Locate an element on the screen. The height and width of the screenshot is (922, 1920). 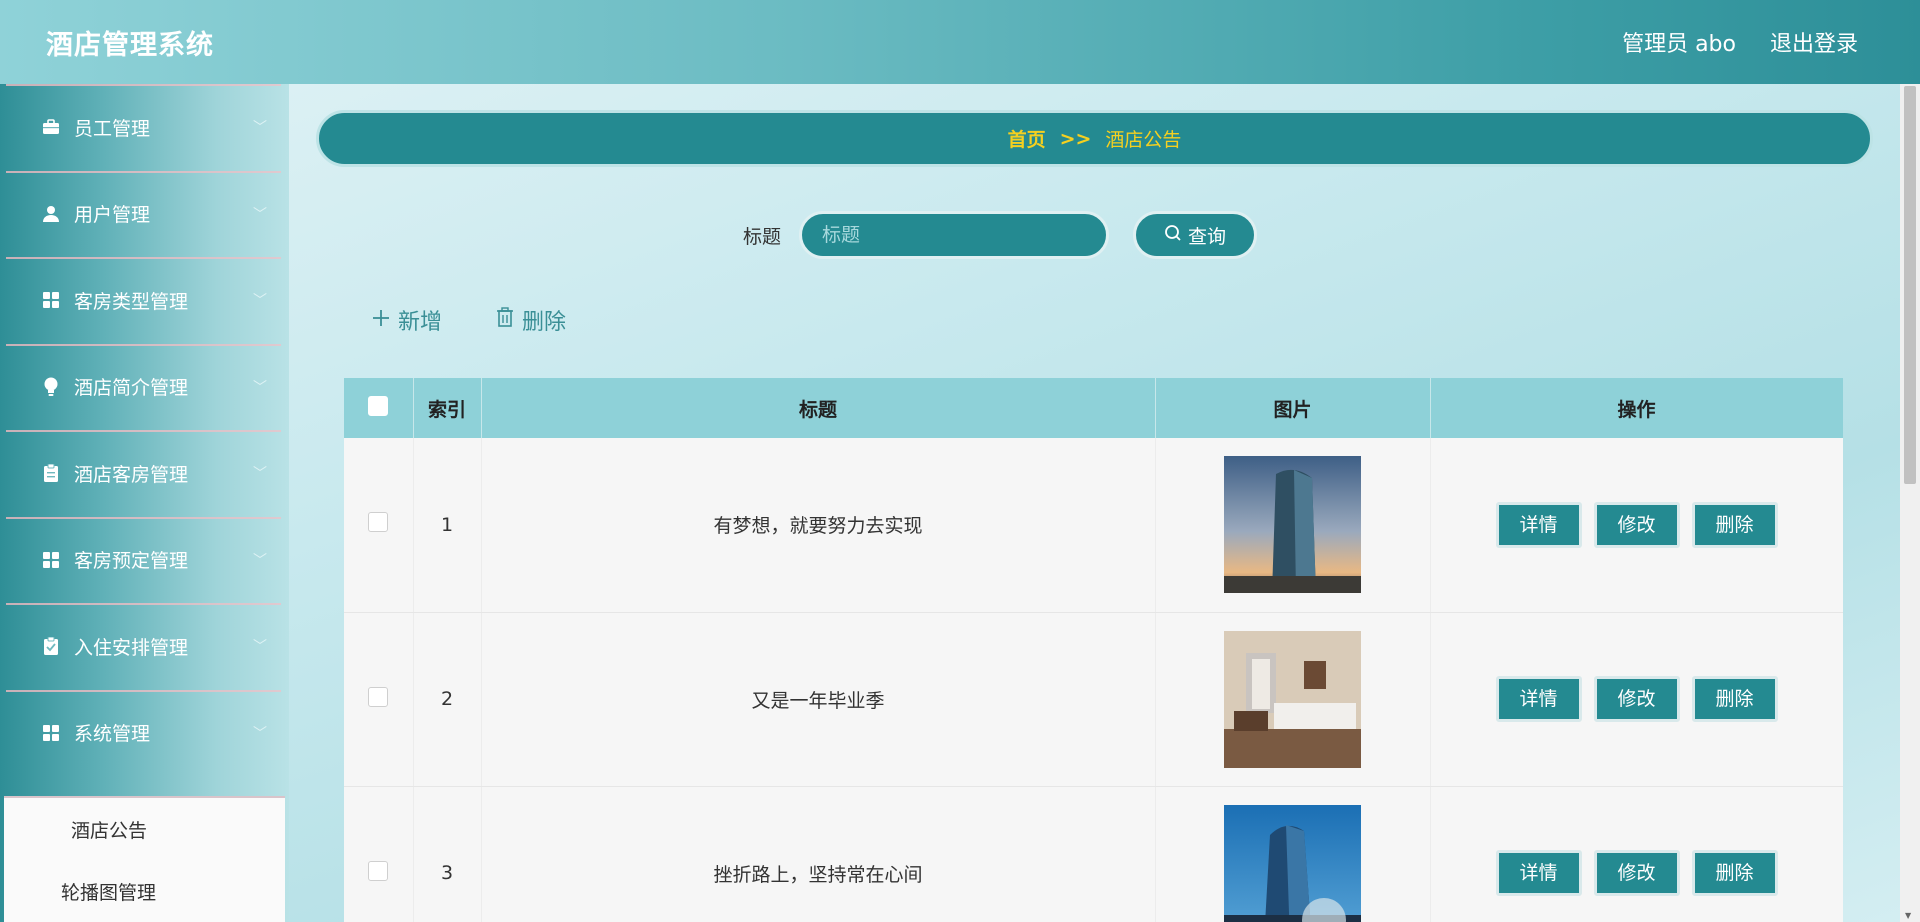
select-all-checkbox is located at coordinates (378, 405).